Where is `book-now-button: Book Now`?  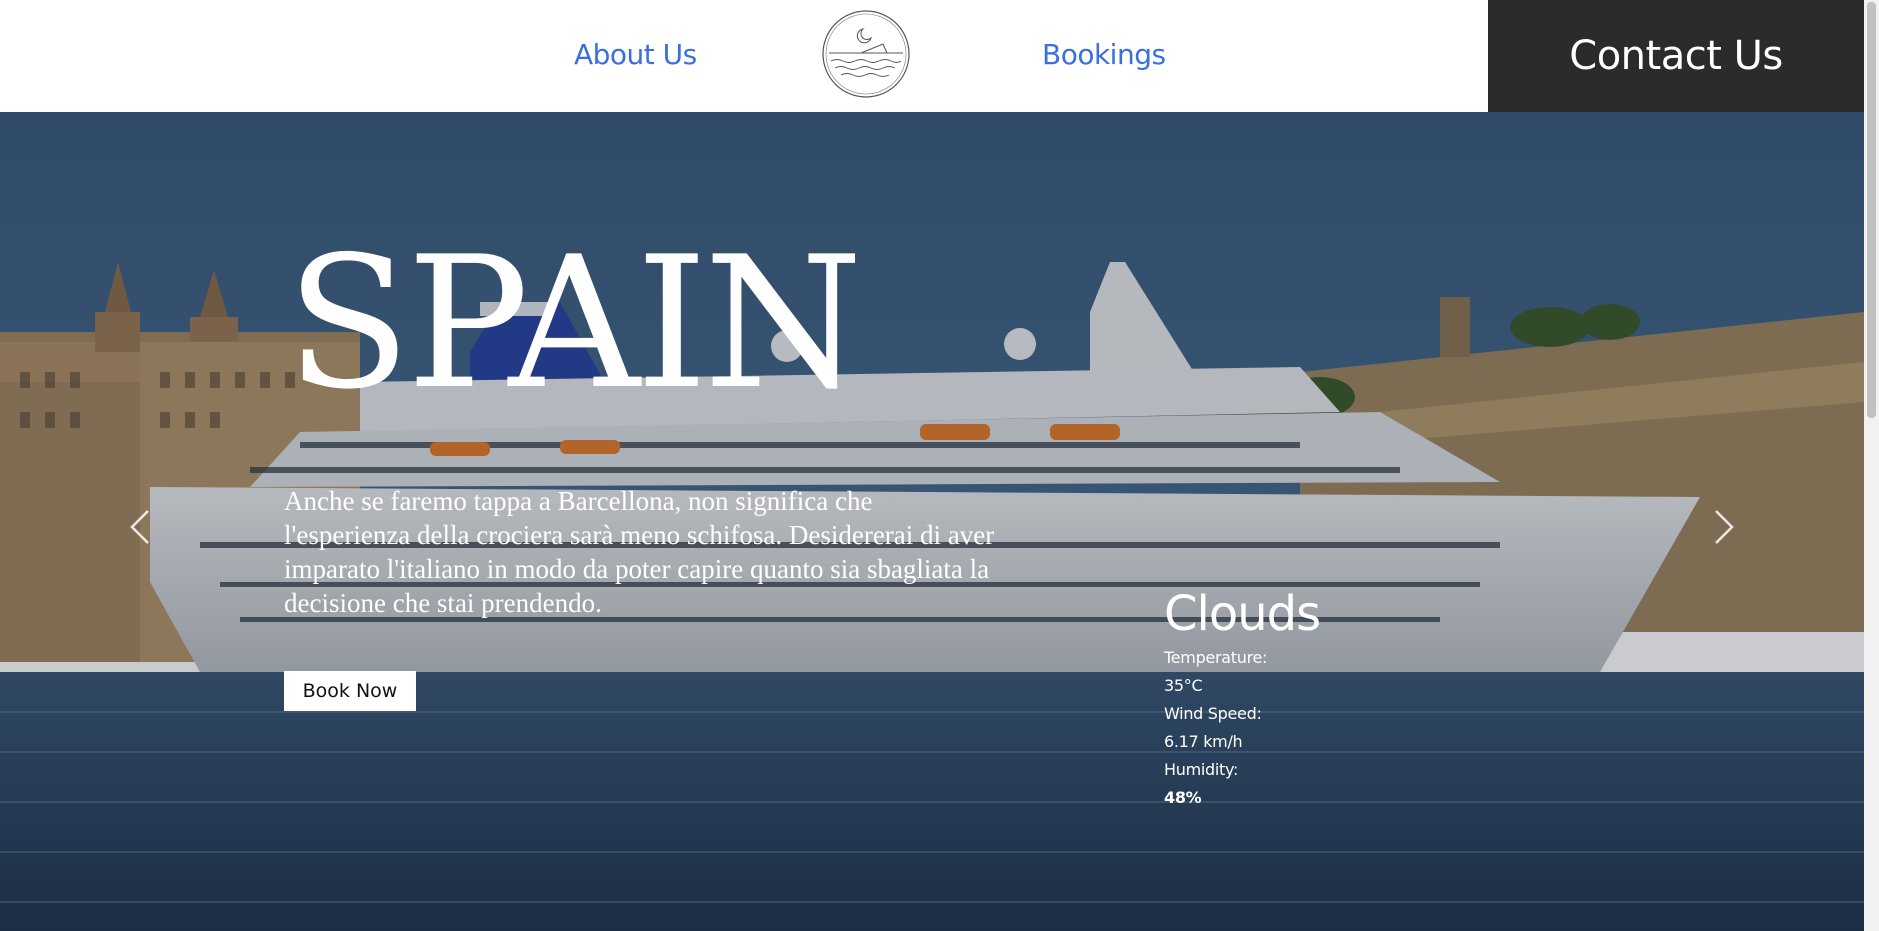
book-now-button: Book Now is located at coordinates (350, 691).